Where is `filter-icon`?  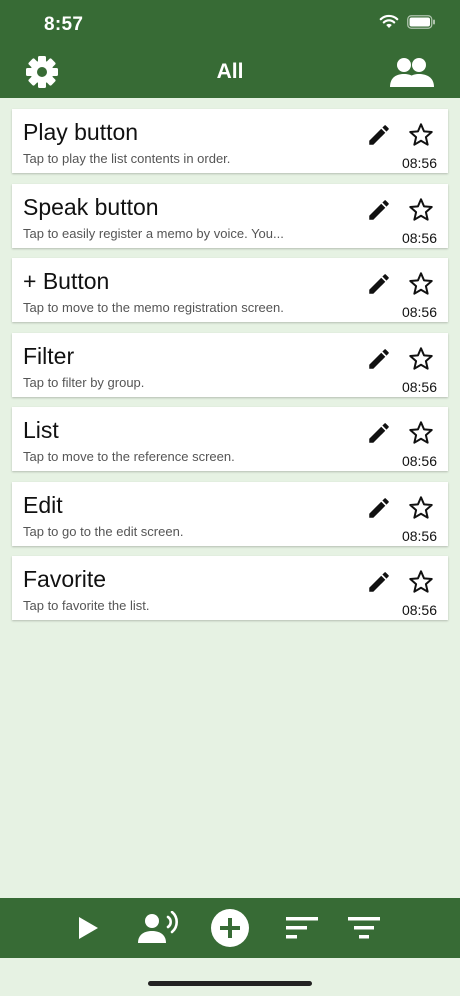
filter-icon is located at coordinates (364, 928).